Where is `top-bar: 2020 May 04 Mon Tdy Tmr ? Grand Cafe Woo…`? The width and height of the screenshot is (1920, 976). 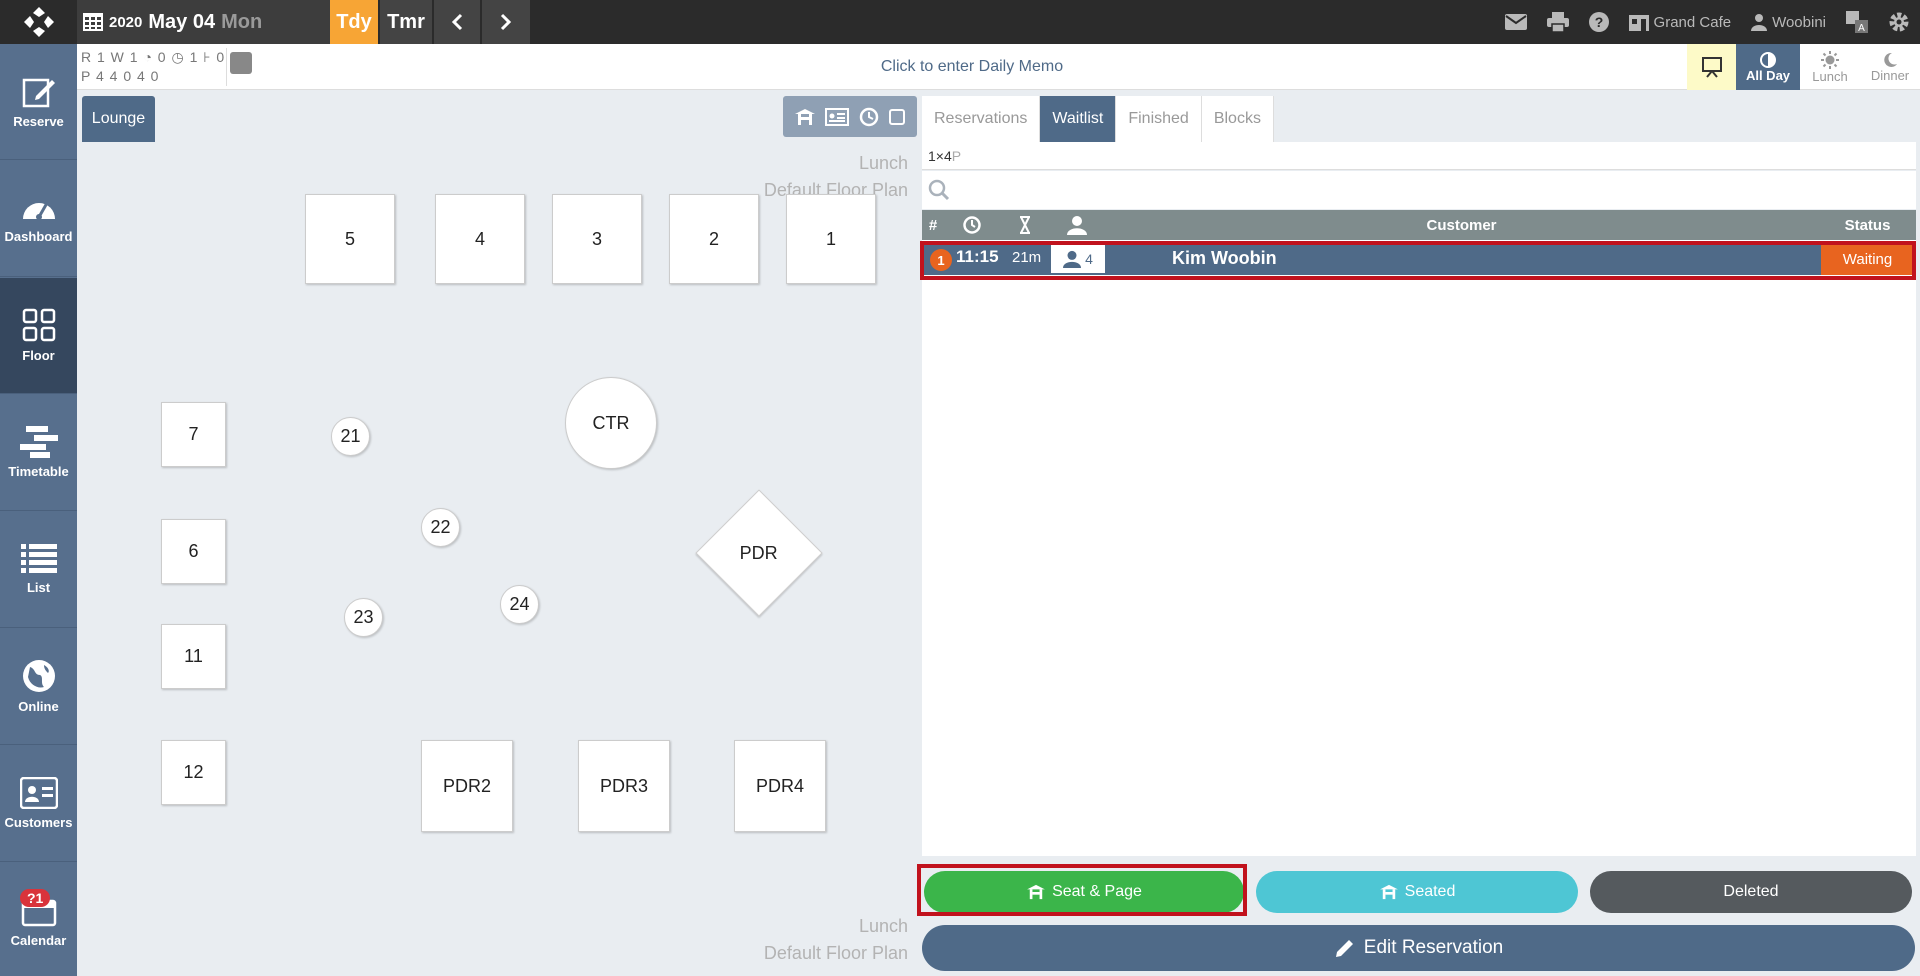 top-bar: 2020 May 04 Mon Tdy Tmr ? Grand Cafe Woo… is located at coordinates (960, 22).